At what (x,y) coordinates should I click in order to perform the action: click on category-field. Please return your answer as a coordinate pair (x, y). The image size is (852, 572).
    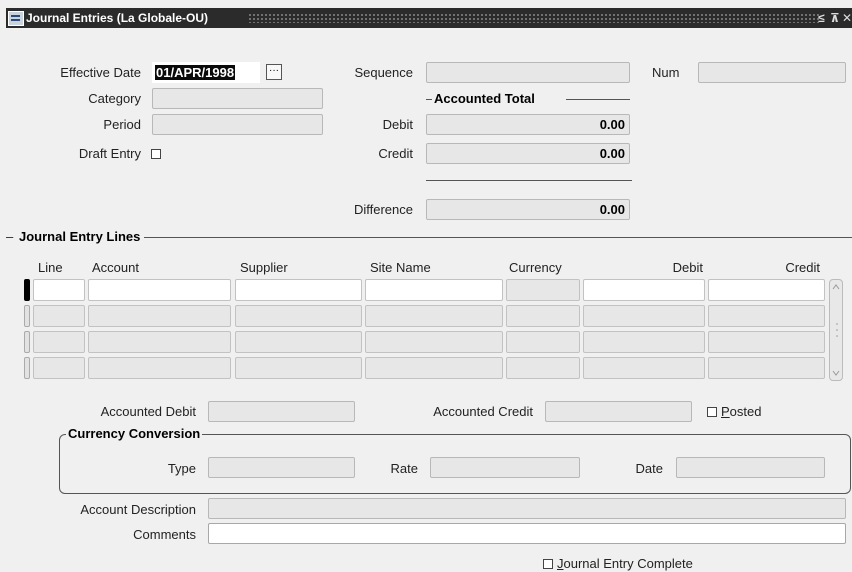
    Looking at the image, I should click on (237, 98).